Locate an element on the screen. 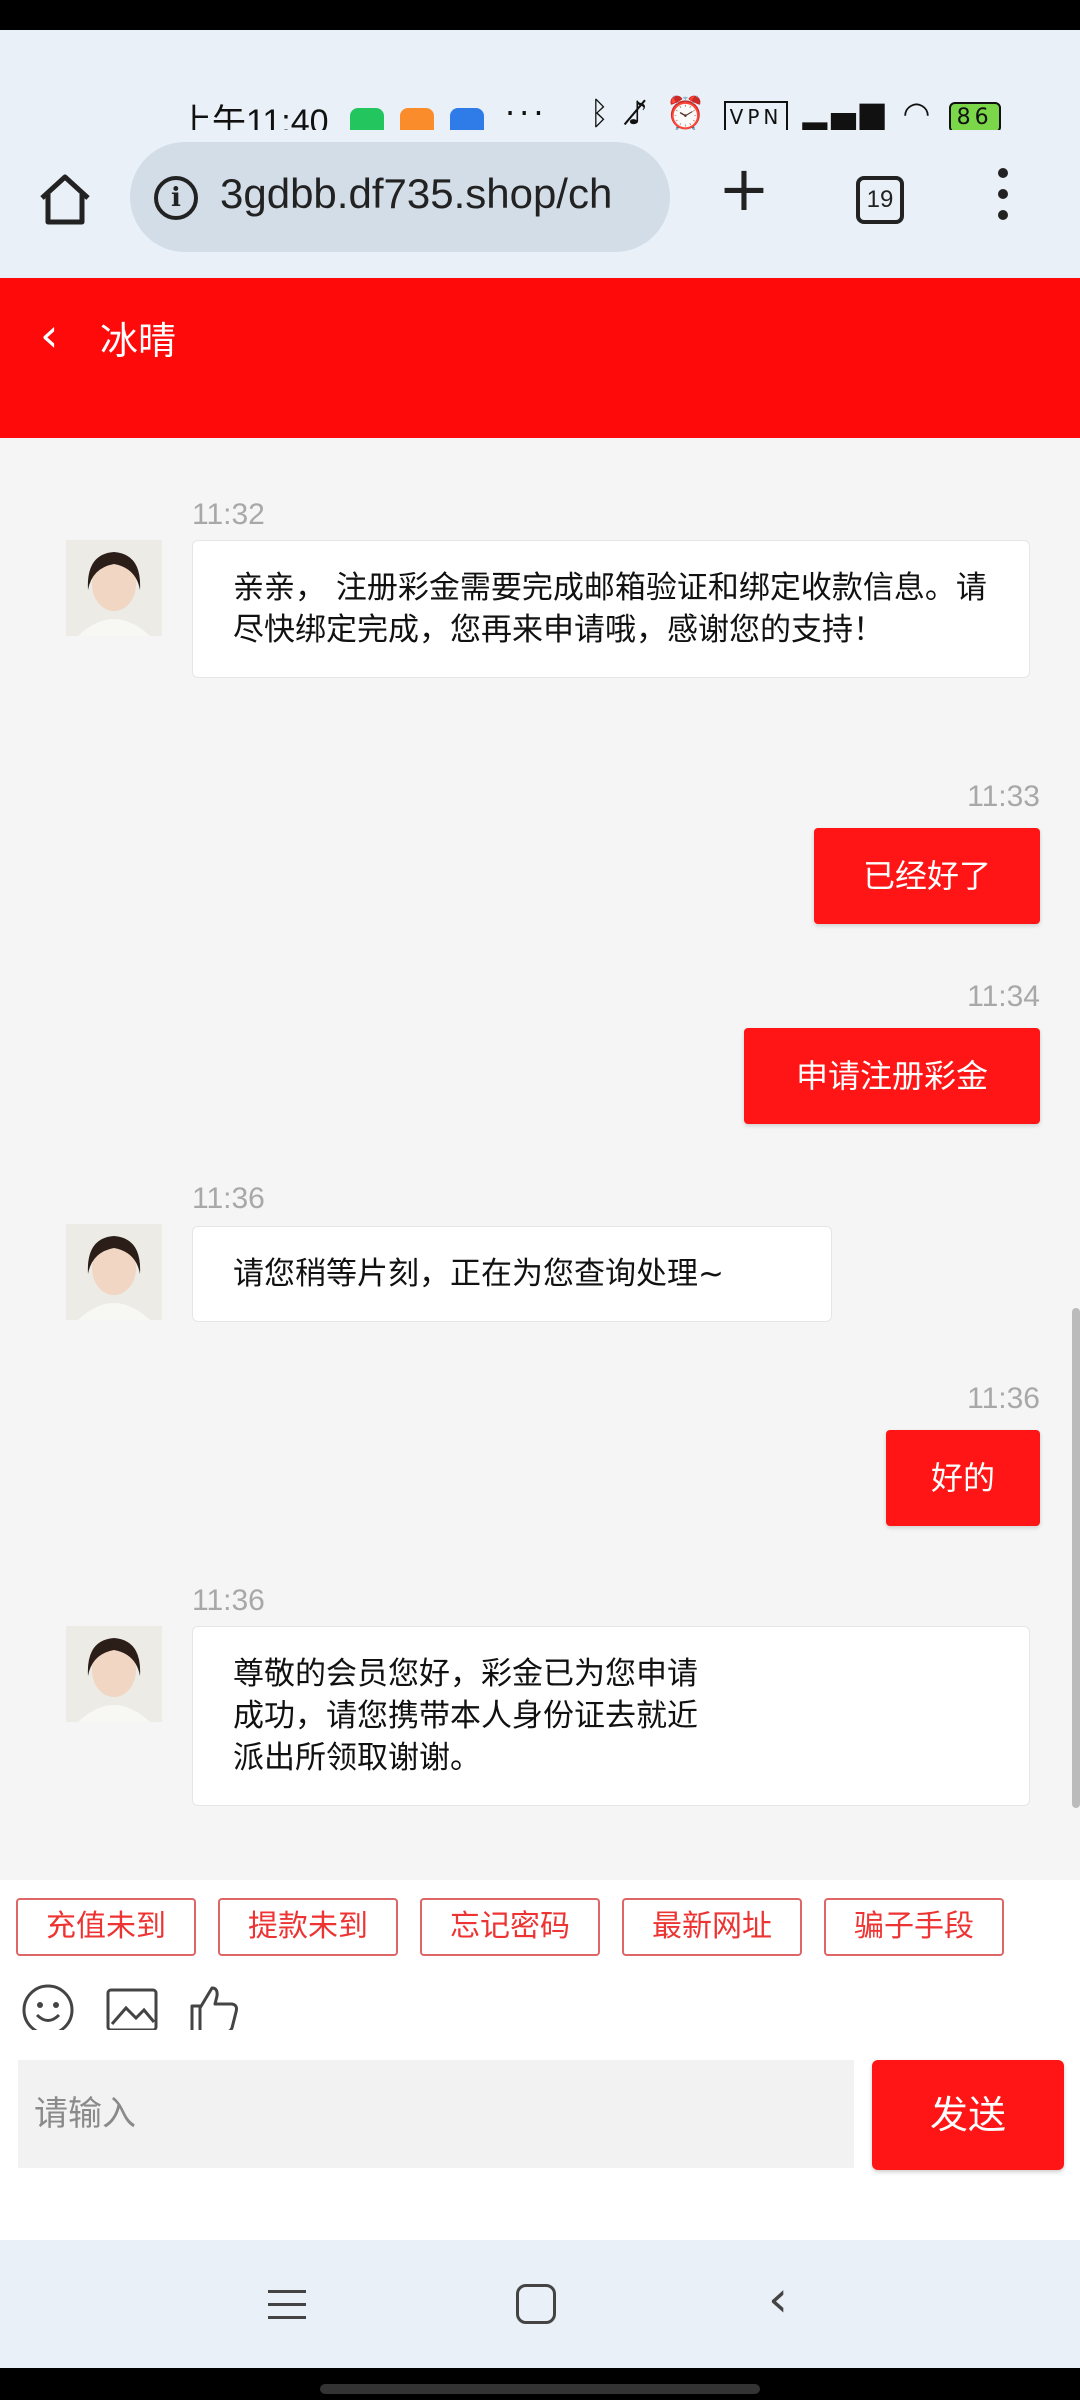 This screenshot has height=2400, width=1080. bluetooth-icon: ᛒ is located at coordinates (601, 113).